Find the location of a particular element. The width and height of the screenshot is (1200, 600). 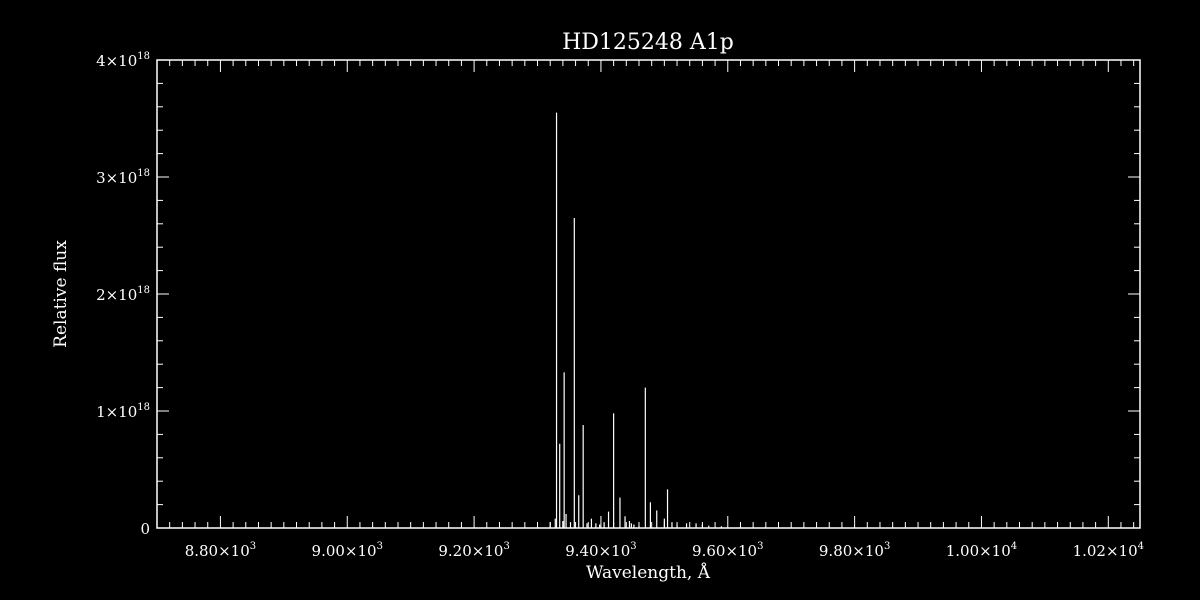

x-tick-label: 9.40×103 is located at coordinates (600, 550).